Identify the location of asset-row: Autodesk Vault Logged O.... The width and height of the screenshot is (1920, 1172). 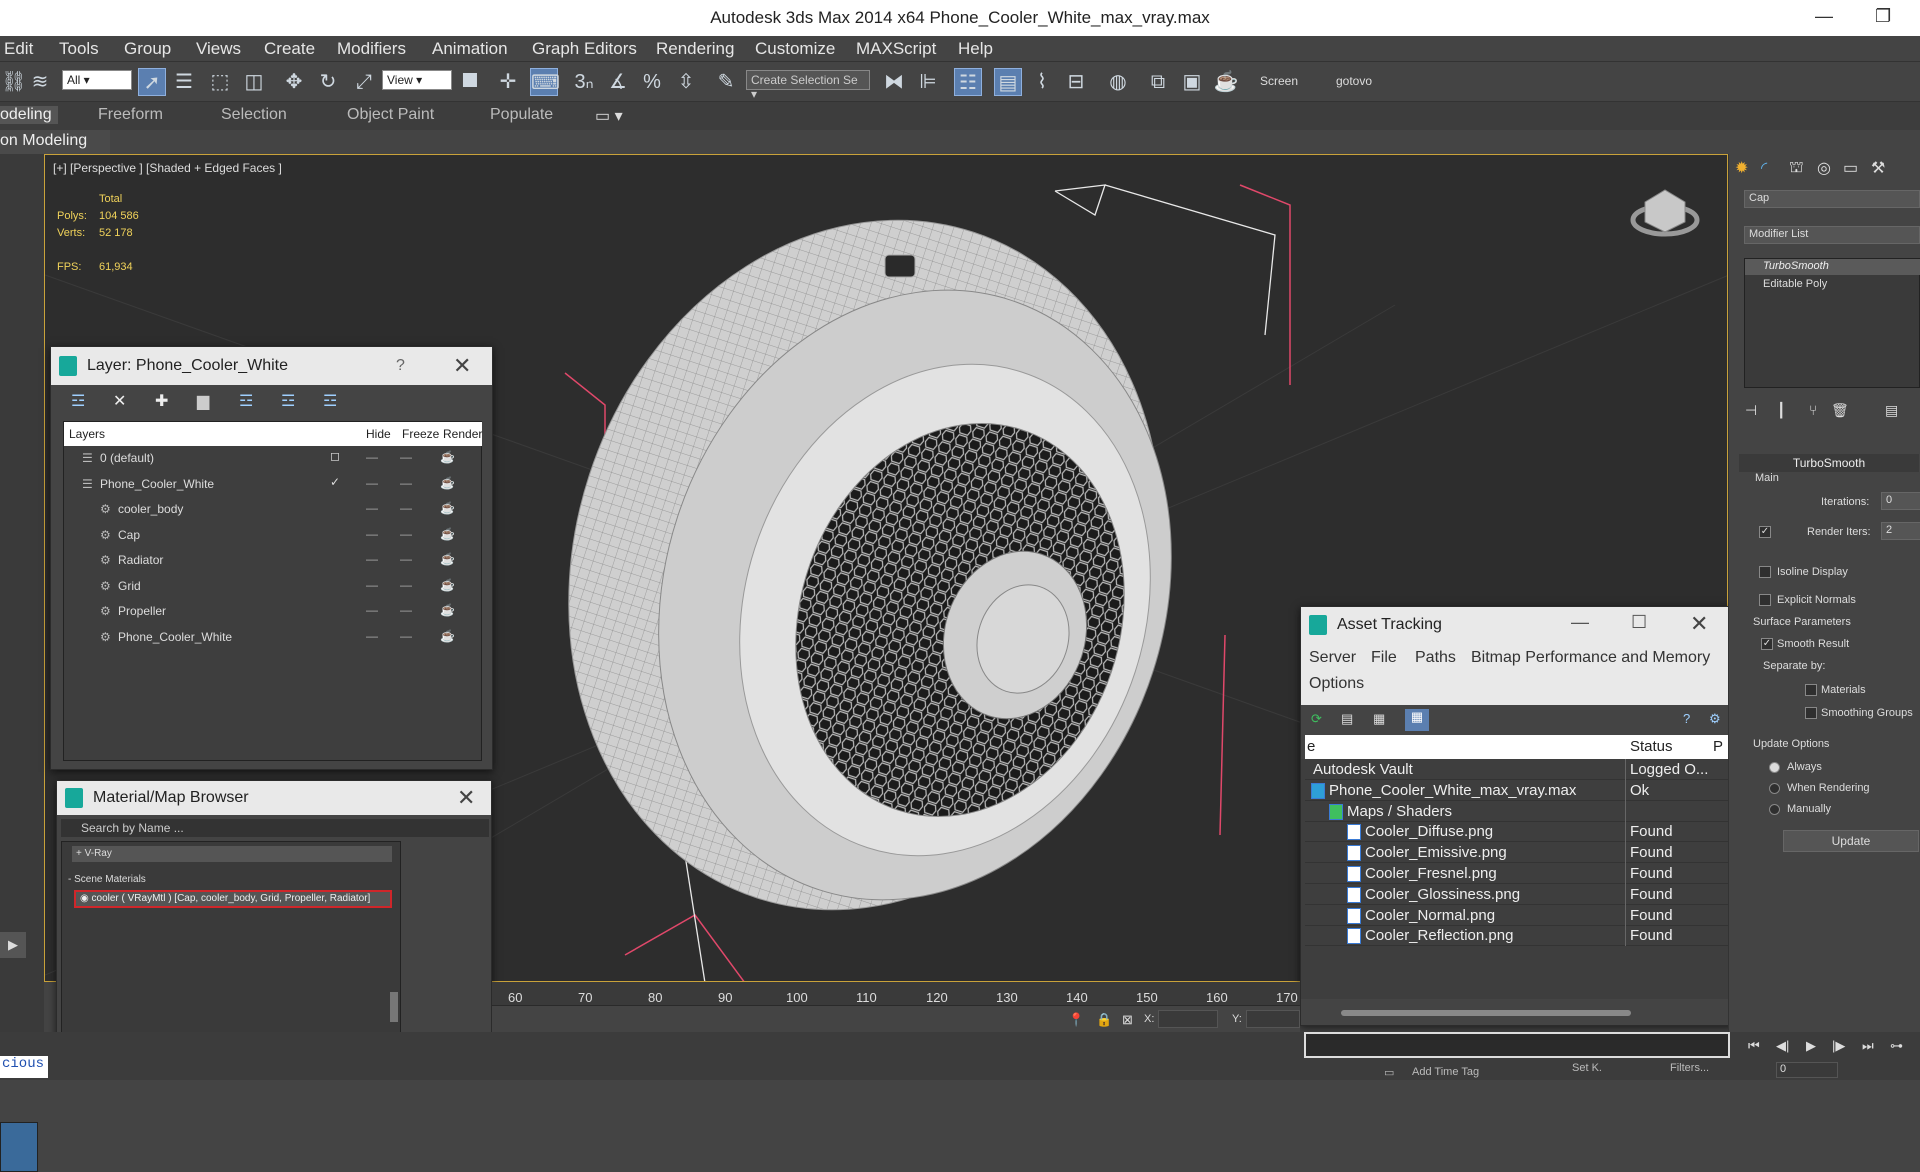
(1517, 769).